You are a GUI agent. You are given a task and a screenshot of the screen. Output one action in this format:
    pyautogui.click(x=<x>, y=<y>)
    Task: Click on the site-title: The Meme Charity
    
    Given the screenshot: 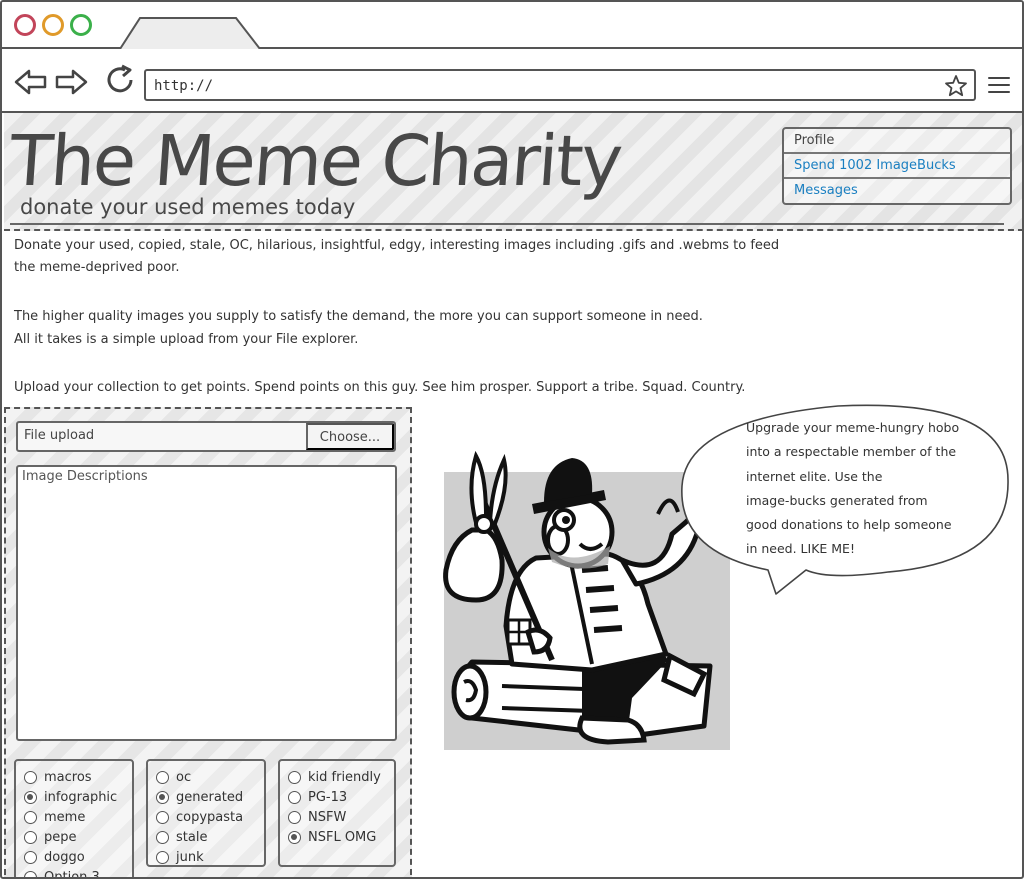 What is the action you would take?
    pyautogui.click(x=315, y=161)
    